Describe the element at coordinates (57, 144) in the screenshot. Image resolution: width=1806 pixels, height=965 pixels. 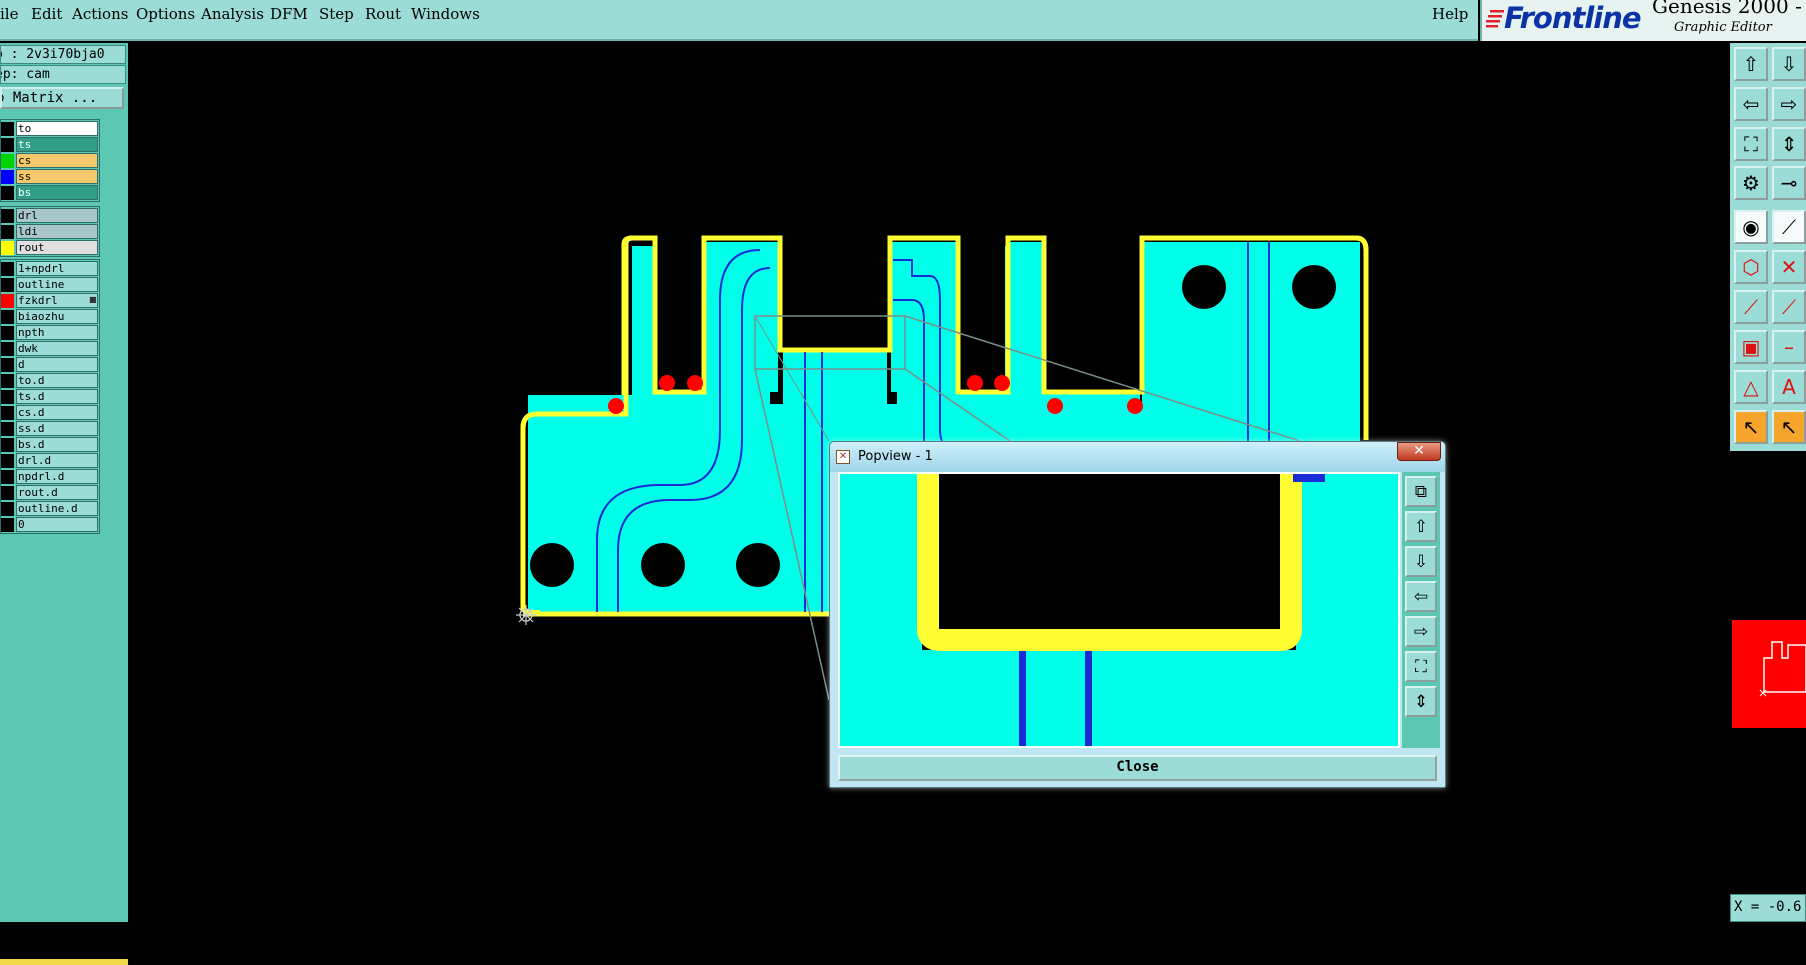
I see `layer-name: ts` at that location.